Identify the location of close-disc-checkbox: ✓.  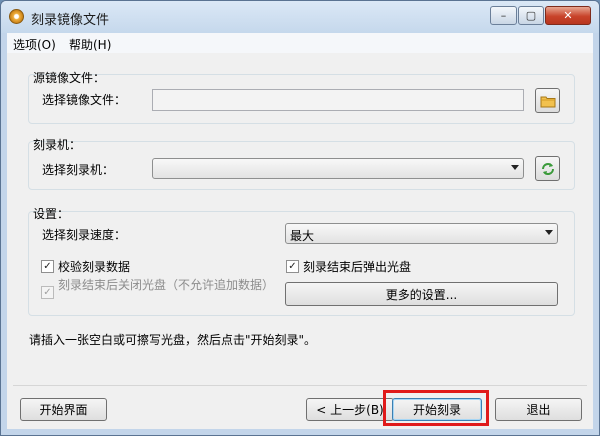
(47, 292).